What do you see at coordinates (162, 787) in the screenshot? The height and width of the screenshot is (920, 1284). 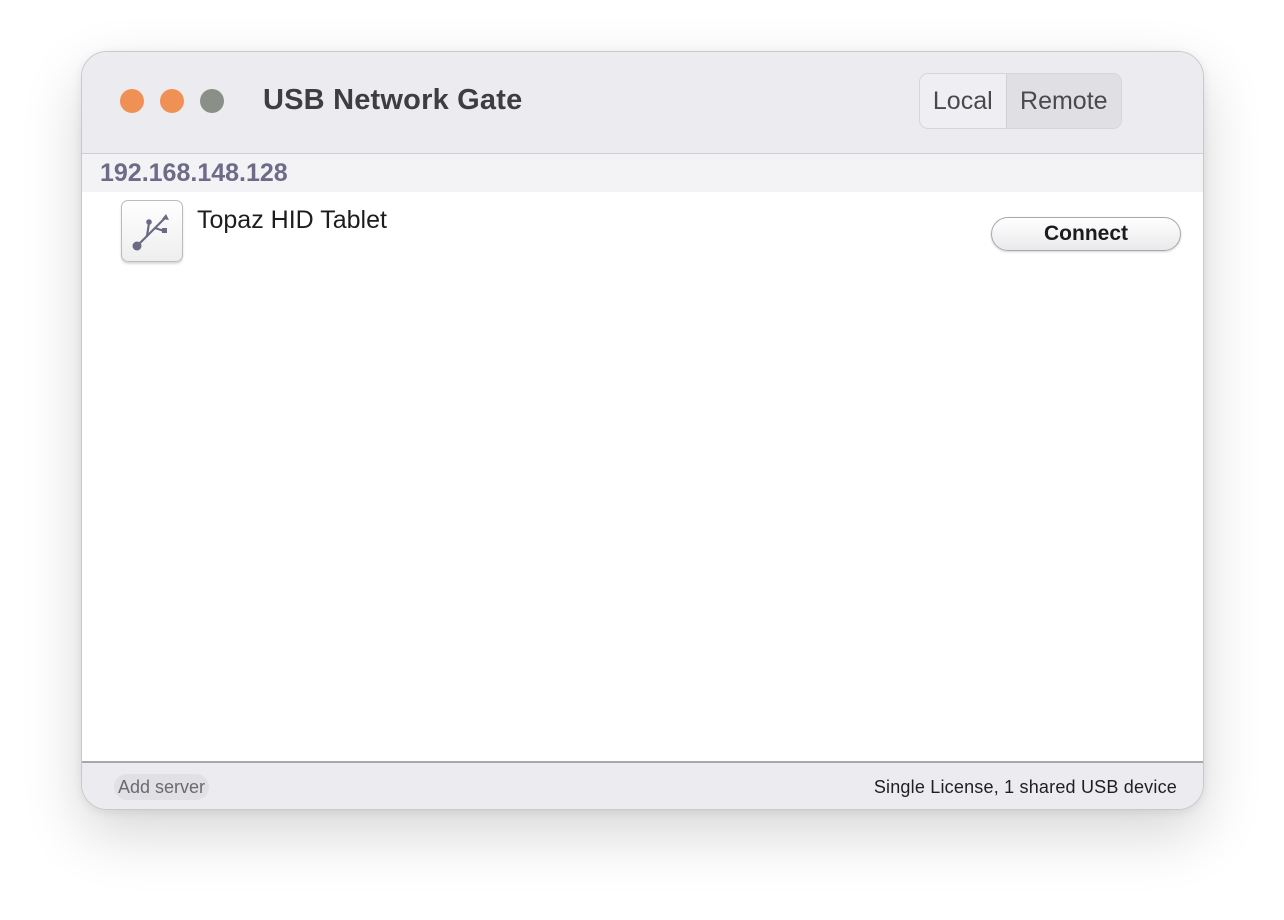 I see `add-server-button: Add server` at bounding box center [162, 787].